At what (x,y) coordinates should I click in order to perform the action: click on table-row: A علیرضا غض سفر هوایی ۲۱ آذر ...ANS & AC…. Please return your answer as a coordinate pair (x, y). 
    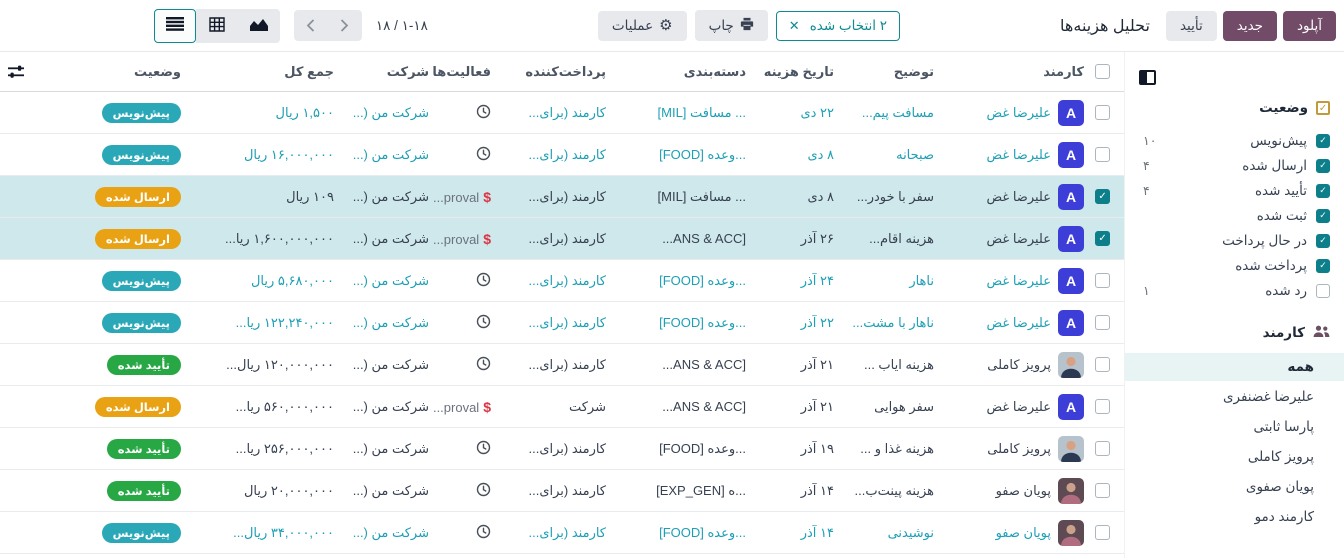
    Looking at the image, I should click on (562, 407).